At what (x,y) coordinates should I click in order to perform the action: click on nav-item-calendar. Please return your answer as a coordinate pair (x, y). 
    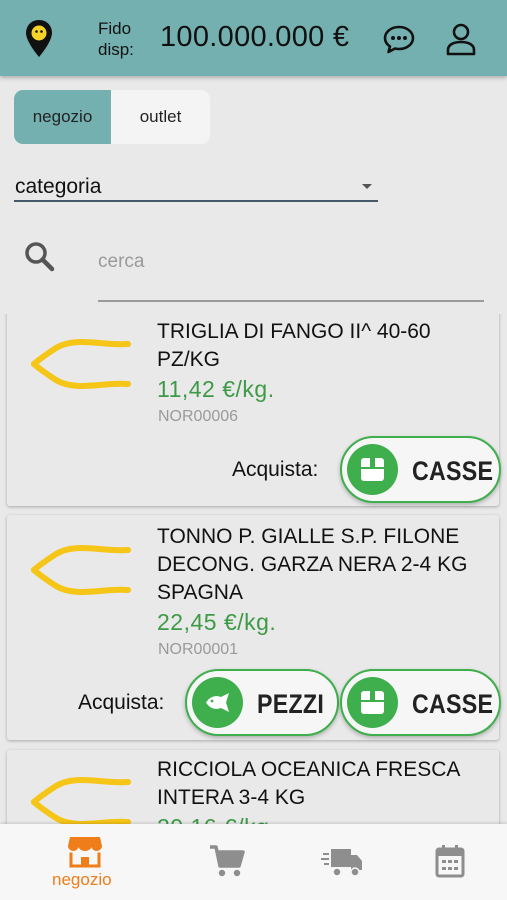
    Looking at the image, I should click on (455, 862).